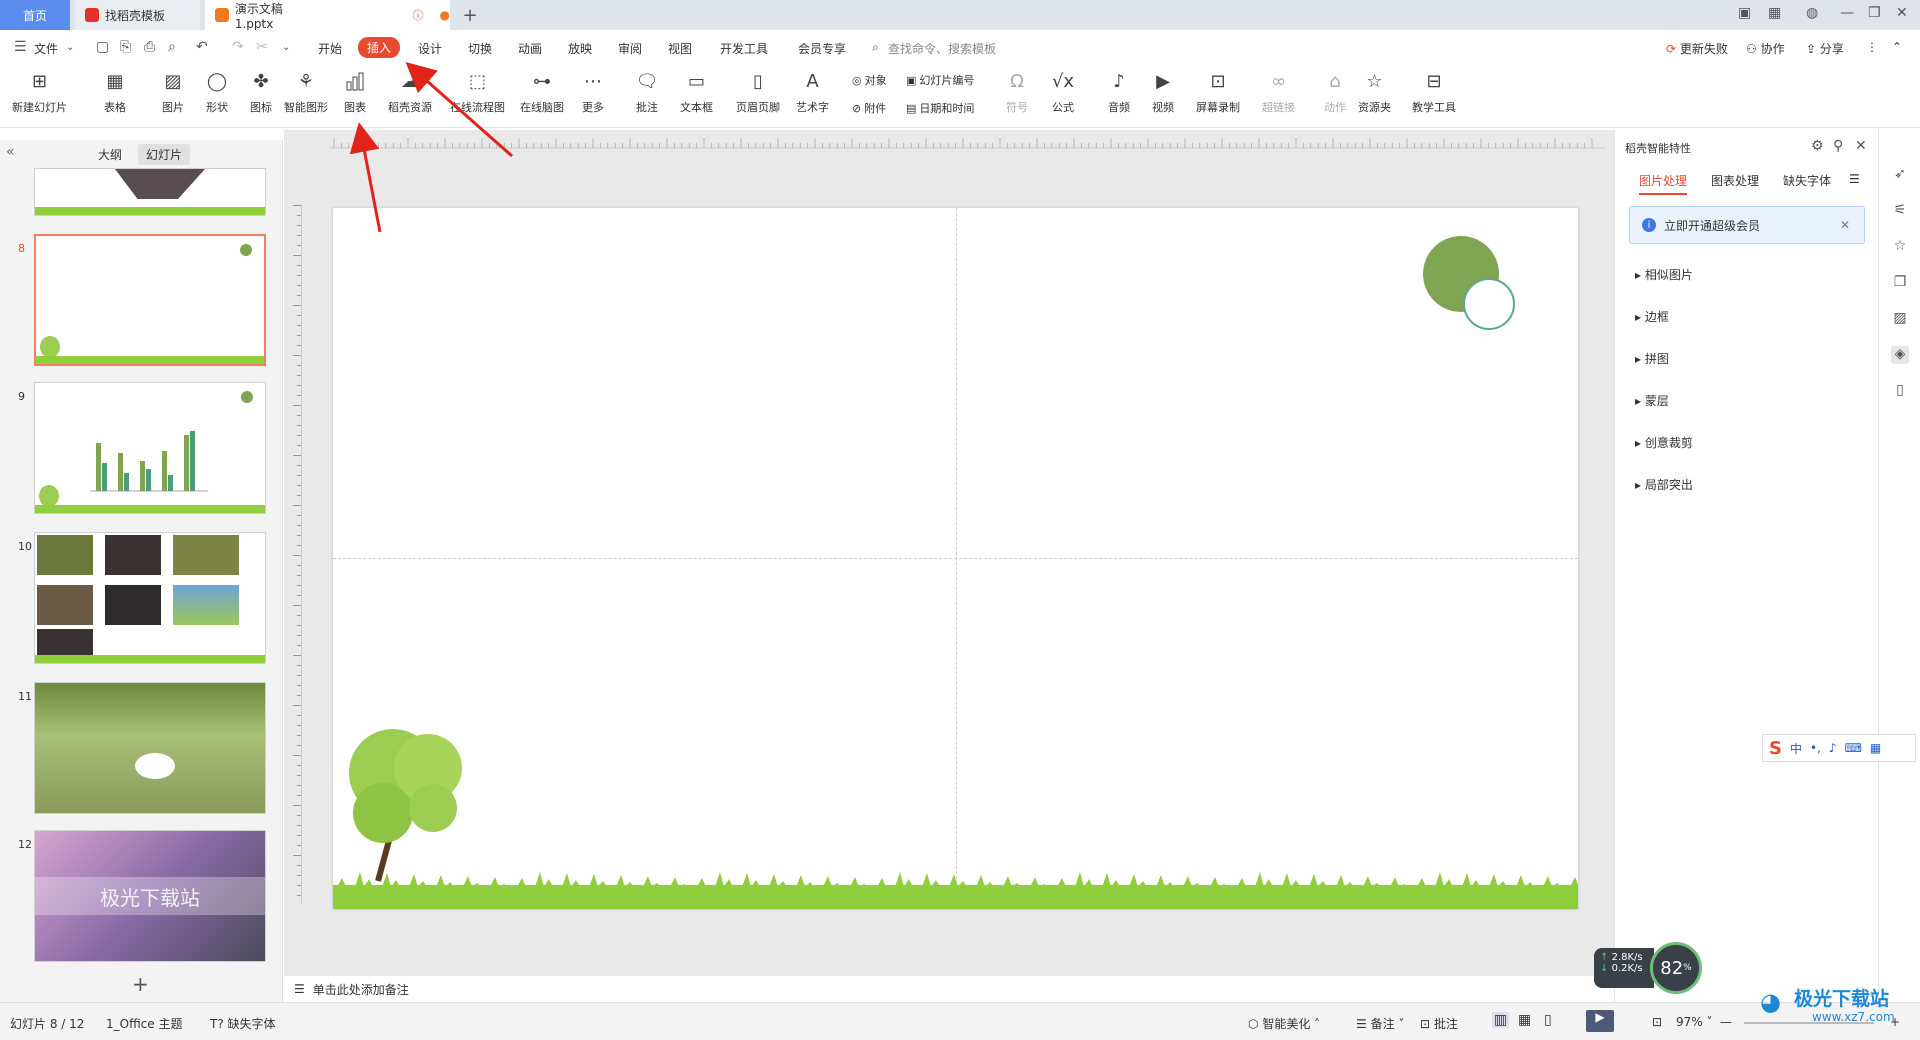 This screenshot has width=1920, height=1040. What do you see at coordinates (1817, 146) in the screenshot?
I see `settings-icon: ⚙` at bounding box center [1817, 146].